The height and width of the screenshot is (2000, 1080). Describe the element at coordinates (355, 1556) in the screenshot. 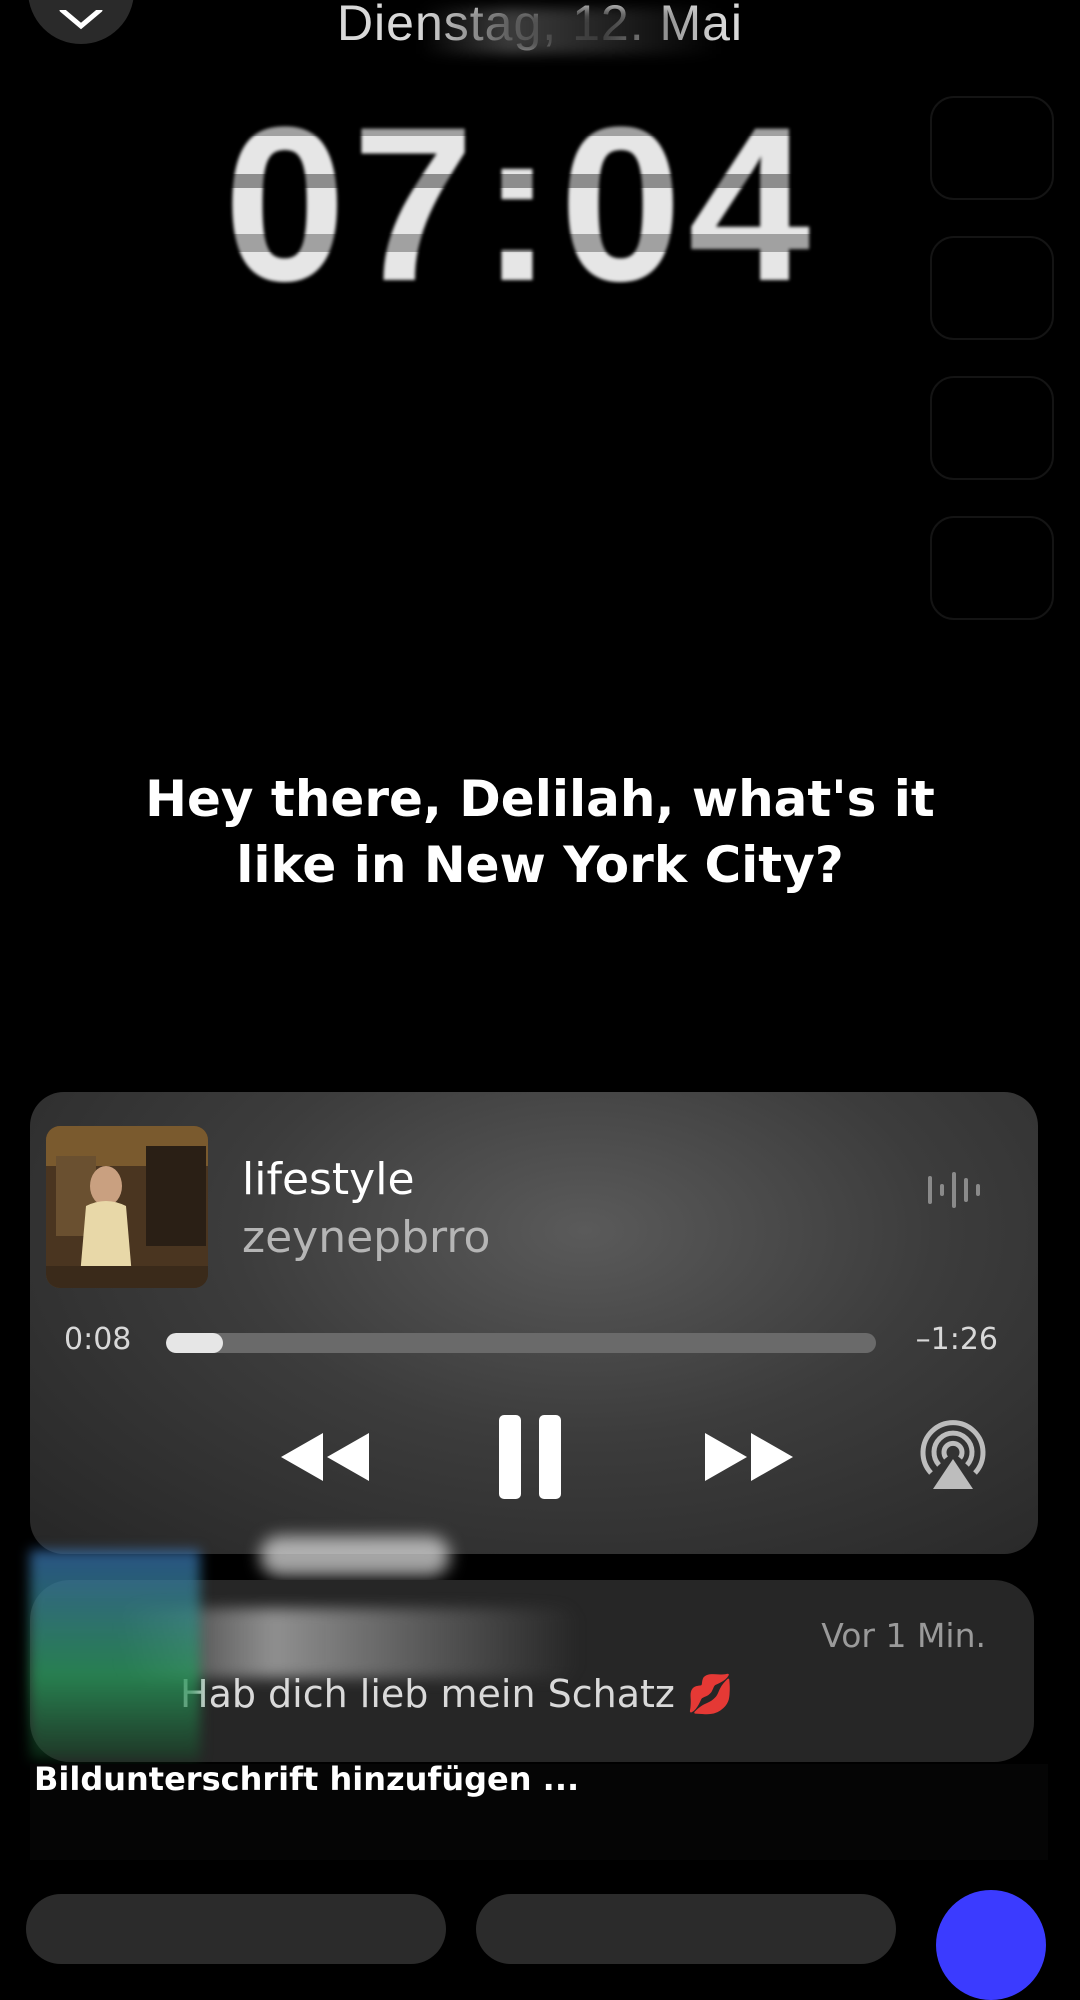

I see `redaction-smudge` at that location.